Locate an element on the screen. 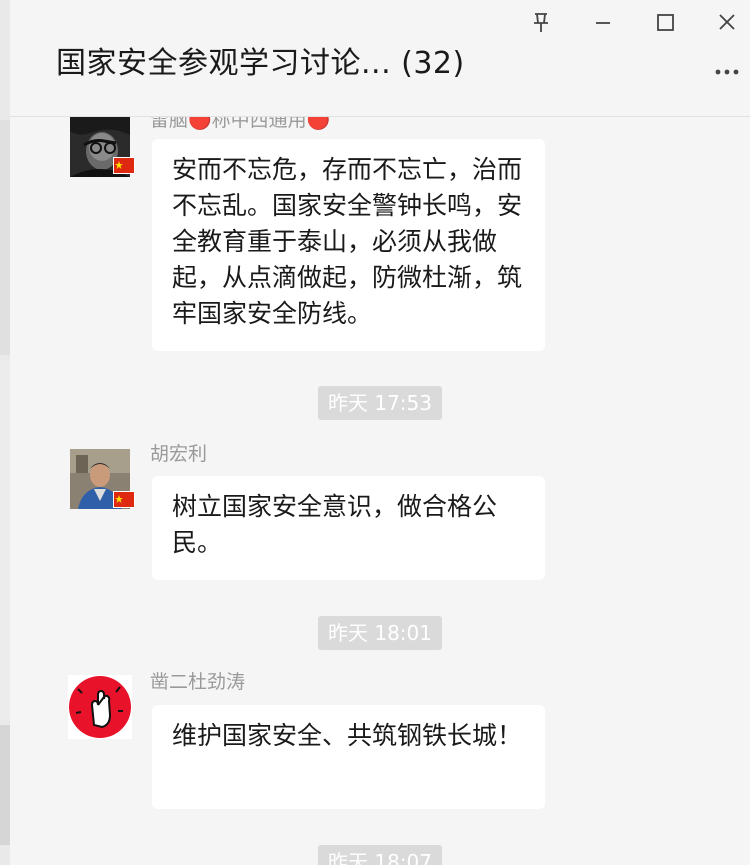  chat-header: 国家安全参观学习讨论... (32) is located at coordinates (380, 58).